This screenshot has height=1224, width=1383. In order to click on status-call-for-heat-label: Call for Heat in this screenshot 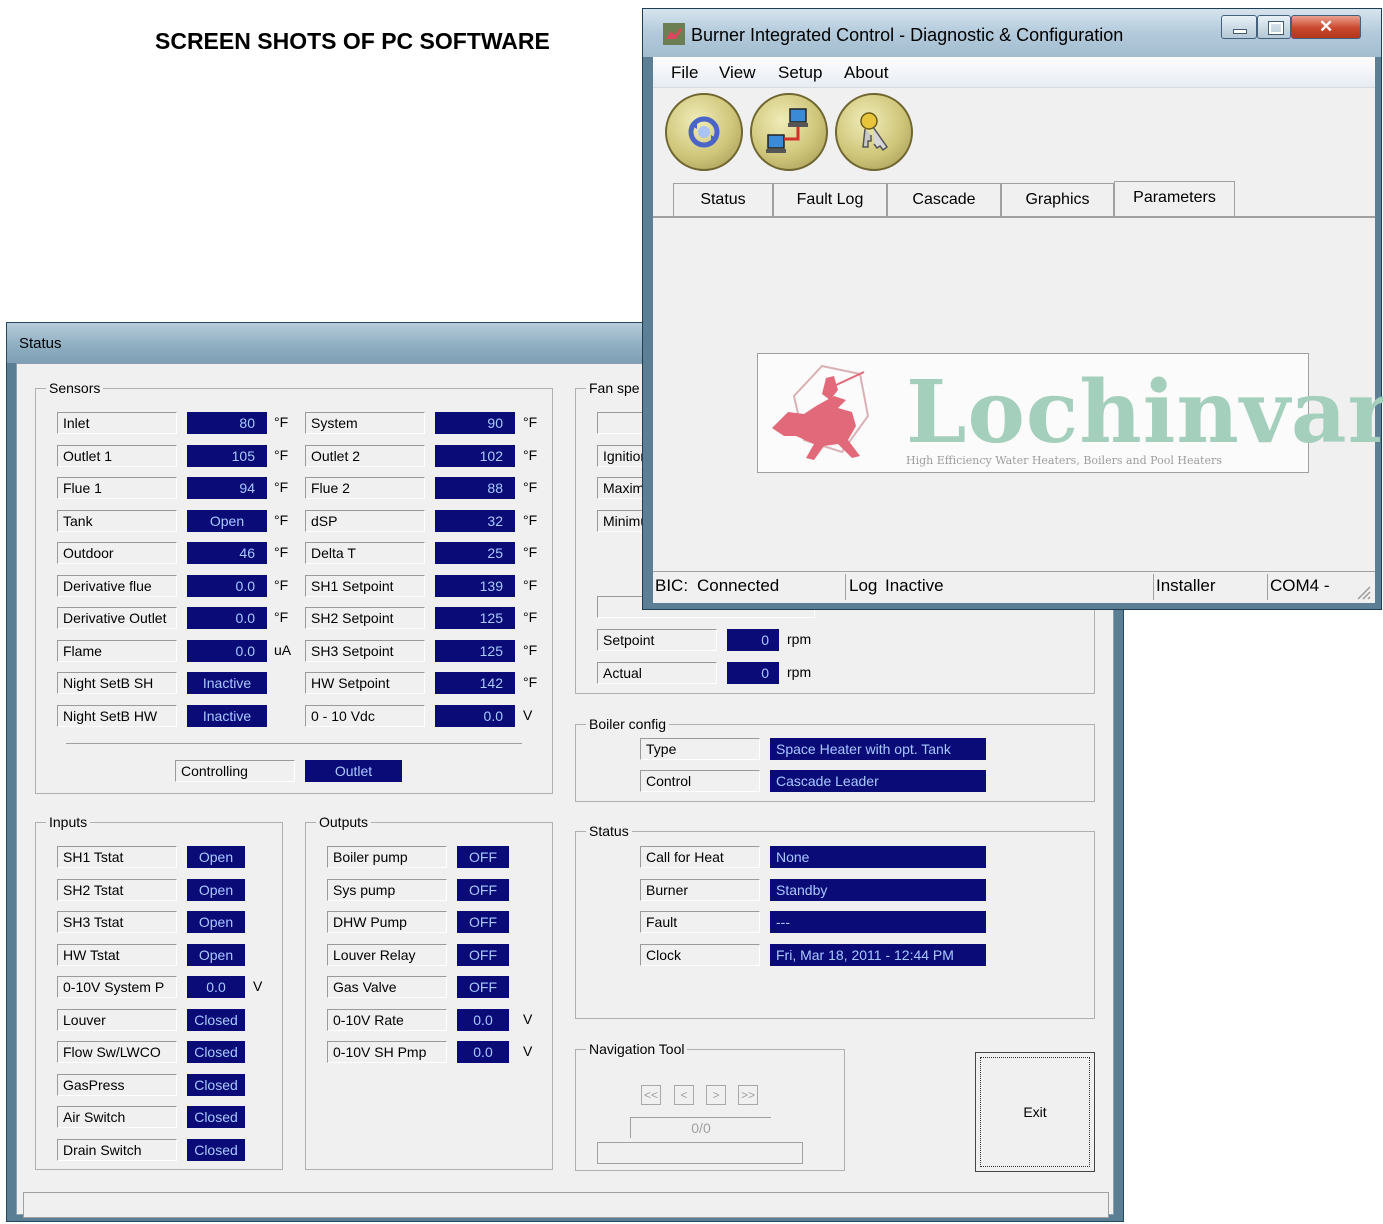, I will do `click(700, 857)`.